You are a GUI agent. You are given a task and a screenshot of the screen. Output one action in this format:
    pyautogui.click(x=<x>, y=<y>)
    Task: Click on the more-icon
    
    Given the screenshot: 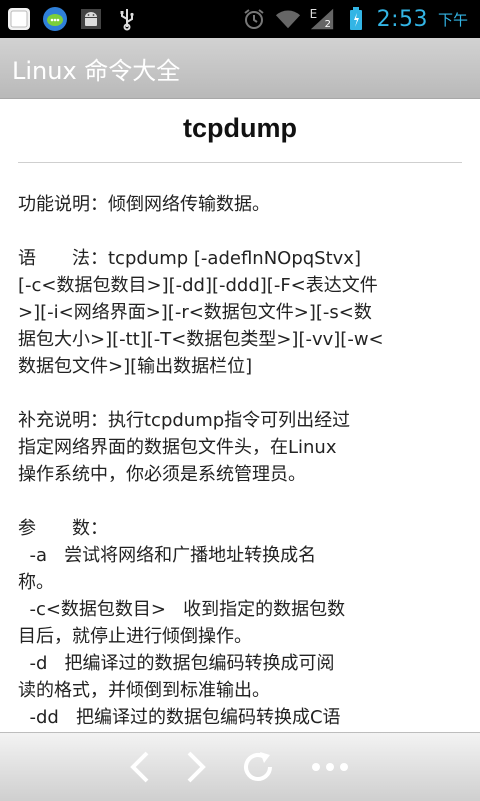 What is the action you would take?
    pyautogui.click(x=330, y=767)
    